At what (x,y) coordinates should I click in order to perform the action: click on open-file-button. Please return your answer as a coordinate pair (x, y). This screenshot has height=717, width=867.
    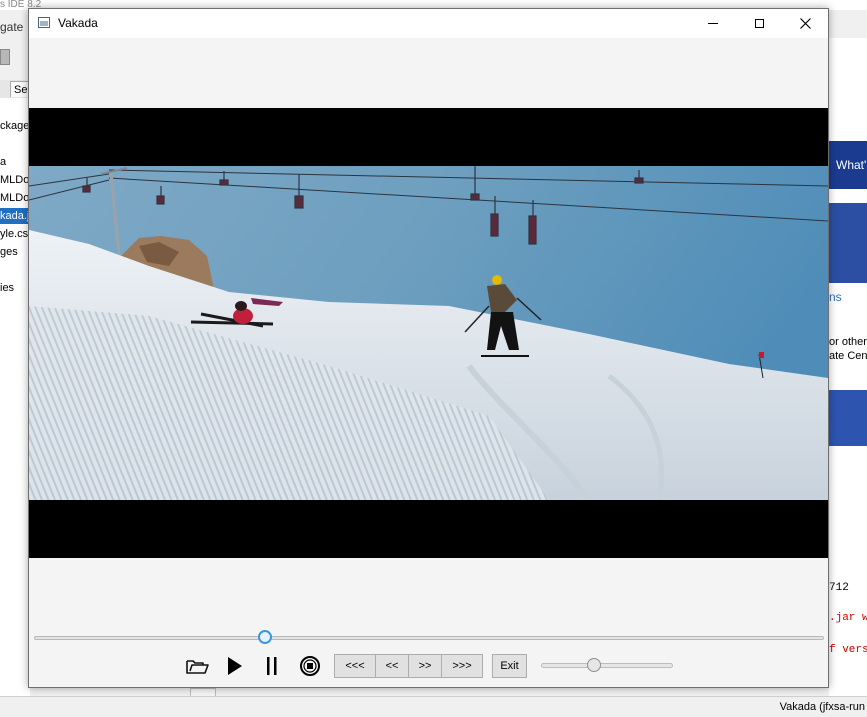
    Looking at the image, I should click on (197, 666).